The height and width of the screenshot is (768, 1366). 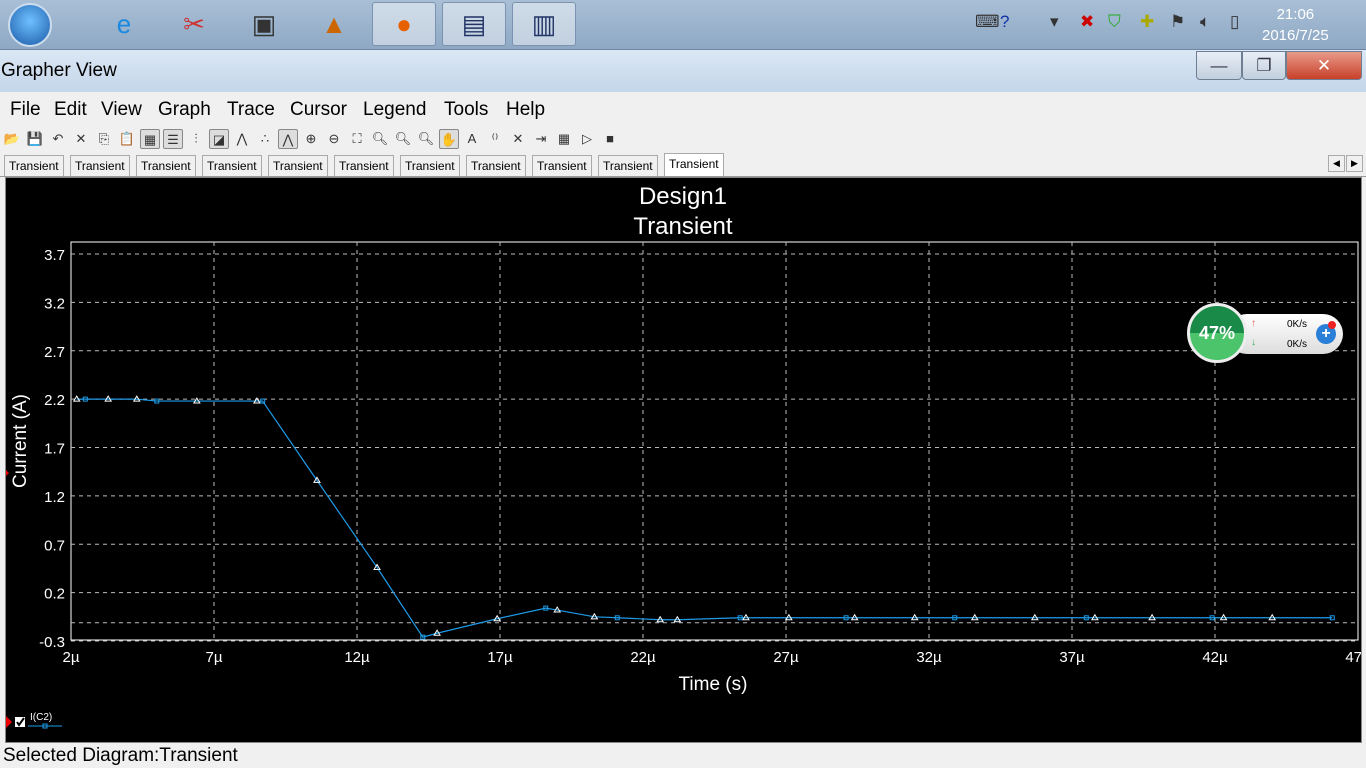 I want to click on flag-icon: ⚑, so click(x=1177, y=22).